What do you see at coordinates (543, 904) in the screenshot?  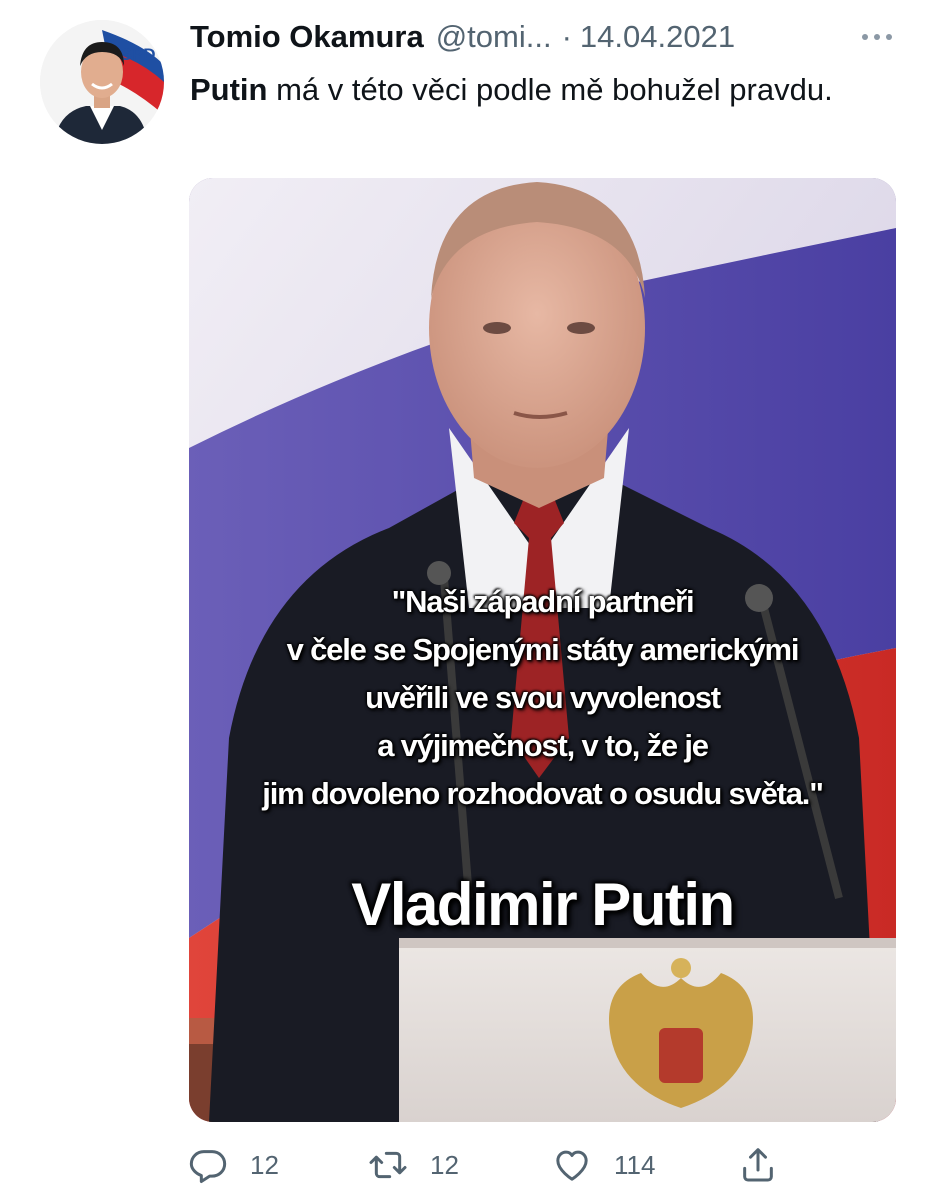 I see `media-attribution: Vladimir Putin` at bounding box center [543, 904].